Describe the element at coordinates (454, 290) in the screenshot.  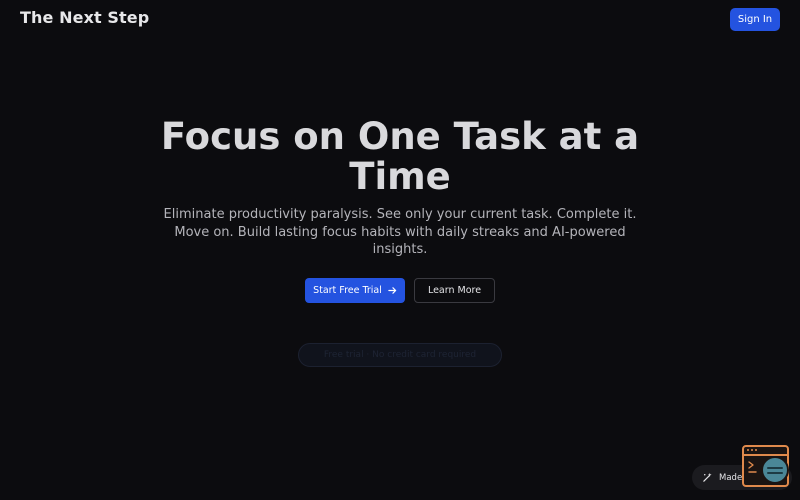
I see `learn-more-button: Learn More` at that location.